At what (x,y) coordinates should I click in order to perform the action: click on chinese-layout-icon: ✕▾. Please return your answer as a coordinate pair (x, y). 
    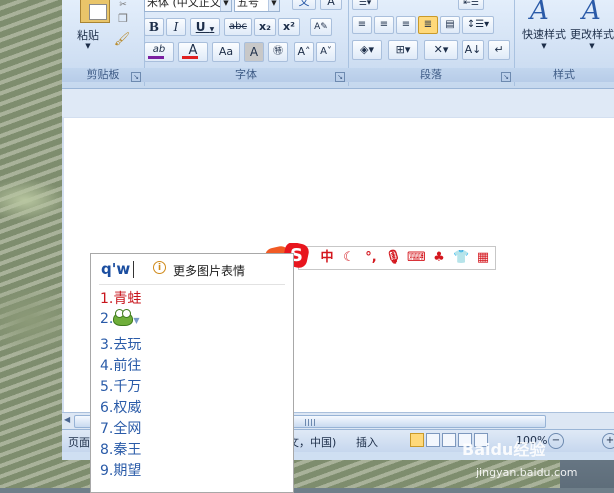
    Looking at the image, I should click on (441, 49).